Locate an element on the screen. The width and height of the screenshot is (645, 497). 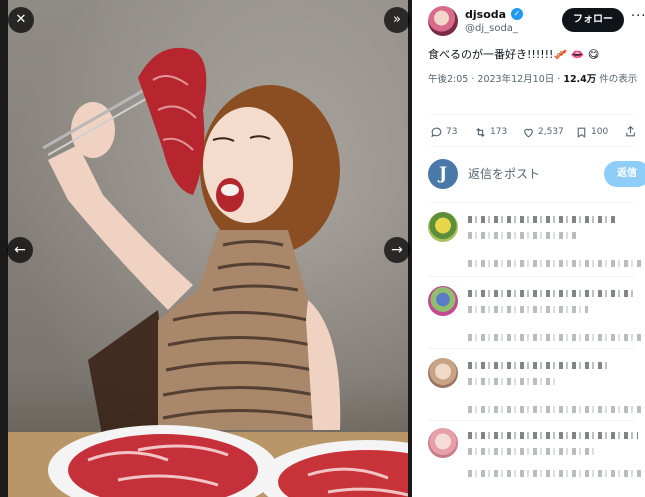
action-bar: 73 173 2,537 100 is located at coordinates (533, 132).